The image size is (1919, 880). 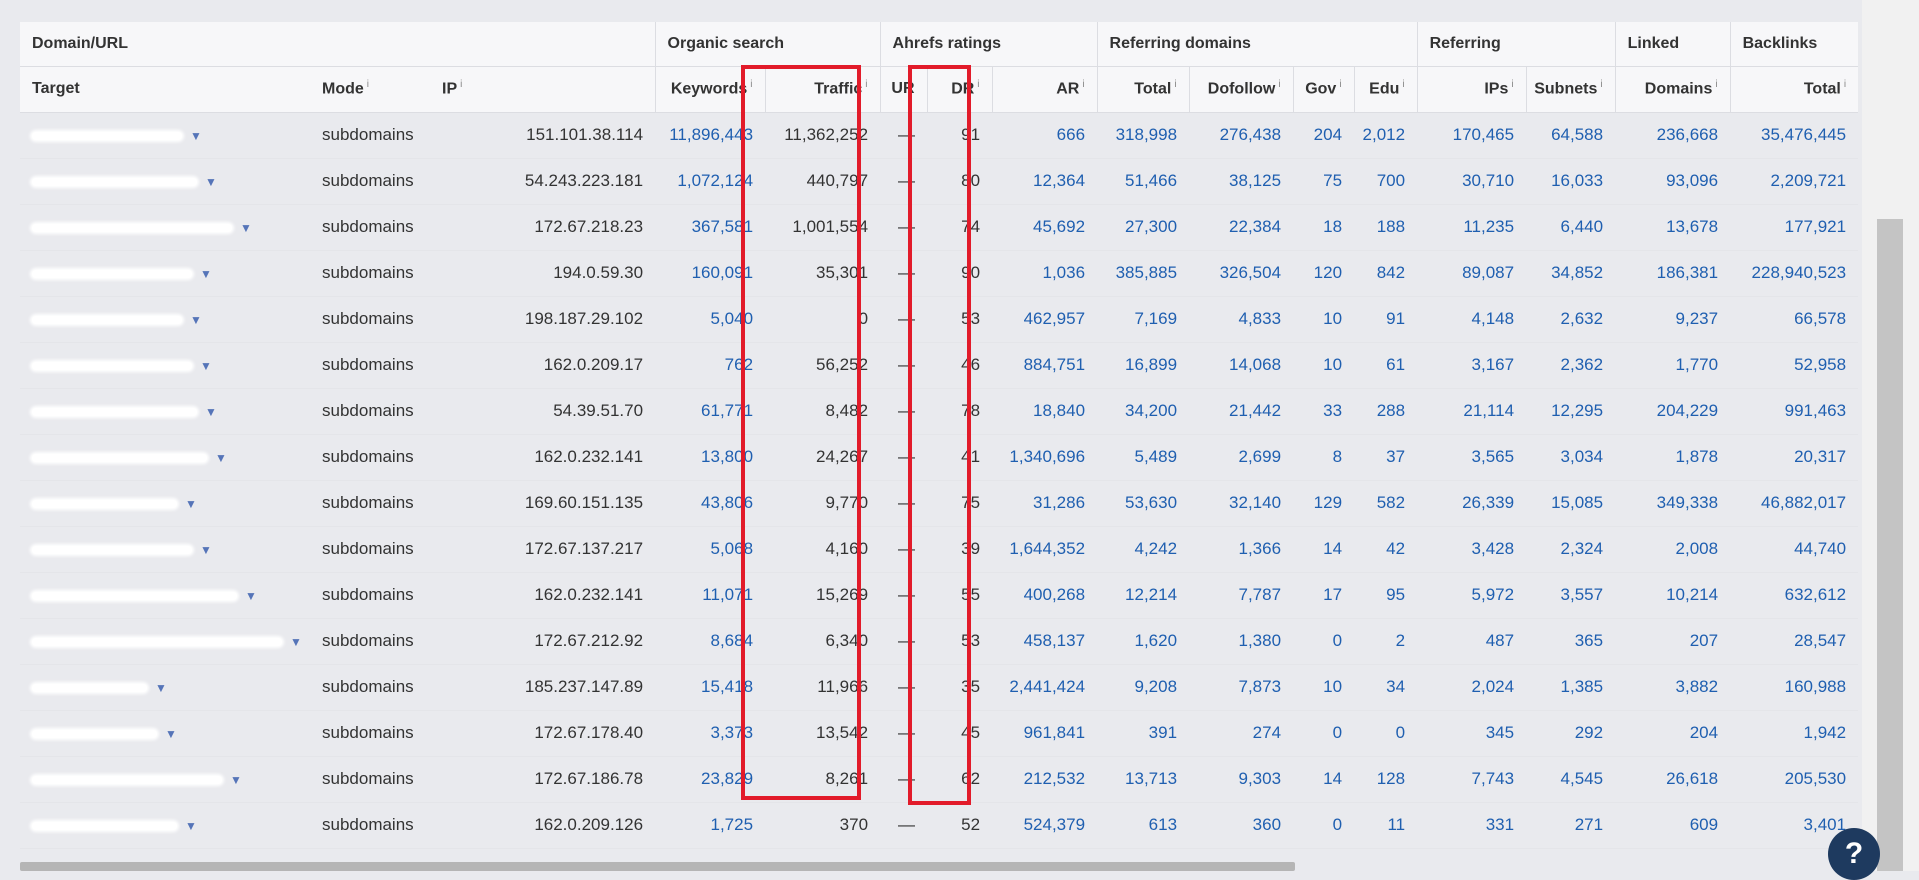 What do you see at coordinates (1241, 779) in the screenshot?
I see `dofollow-cell: 9,303` at bounding box center [1241, 779].